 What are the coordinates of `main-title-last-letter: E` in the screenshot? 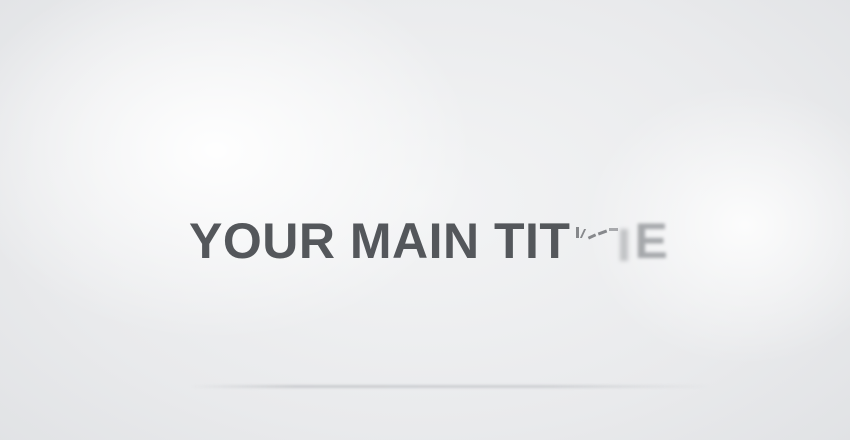 It's located at (651, 241).